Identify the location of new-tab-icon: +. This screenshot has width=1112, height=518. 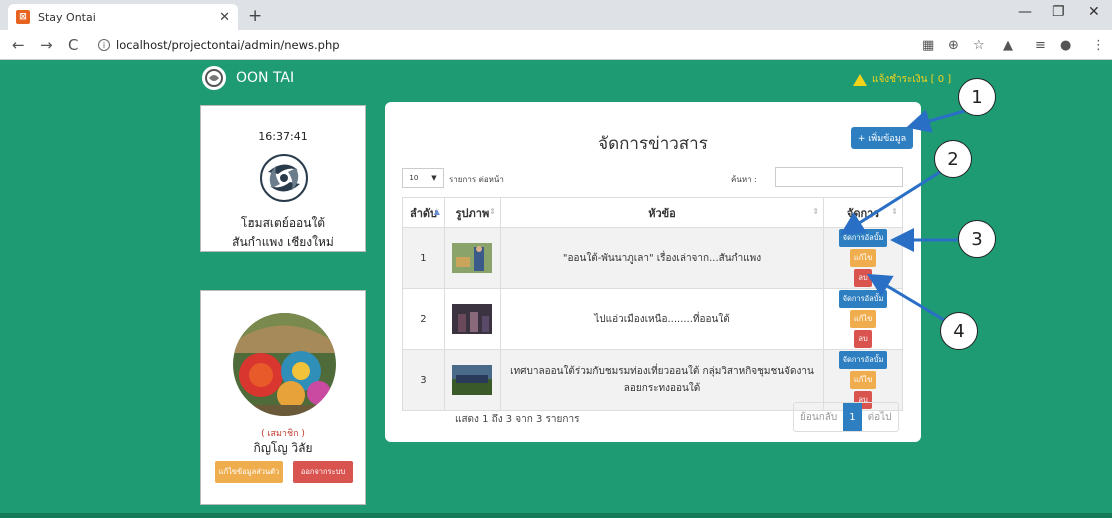
(255, 16).